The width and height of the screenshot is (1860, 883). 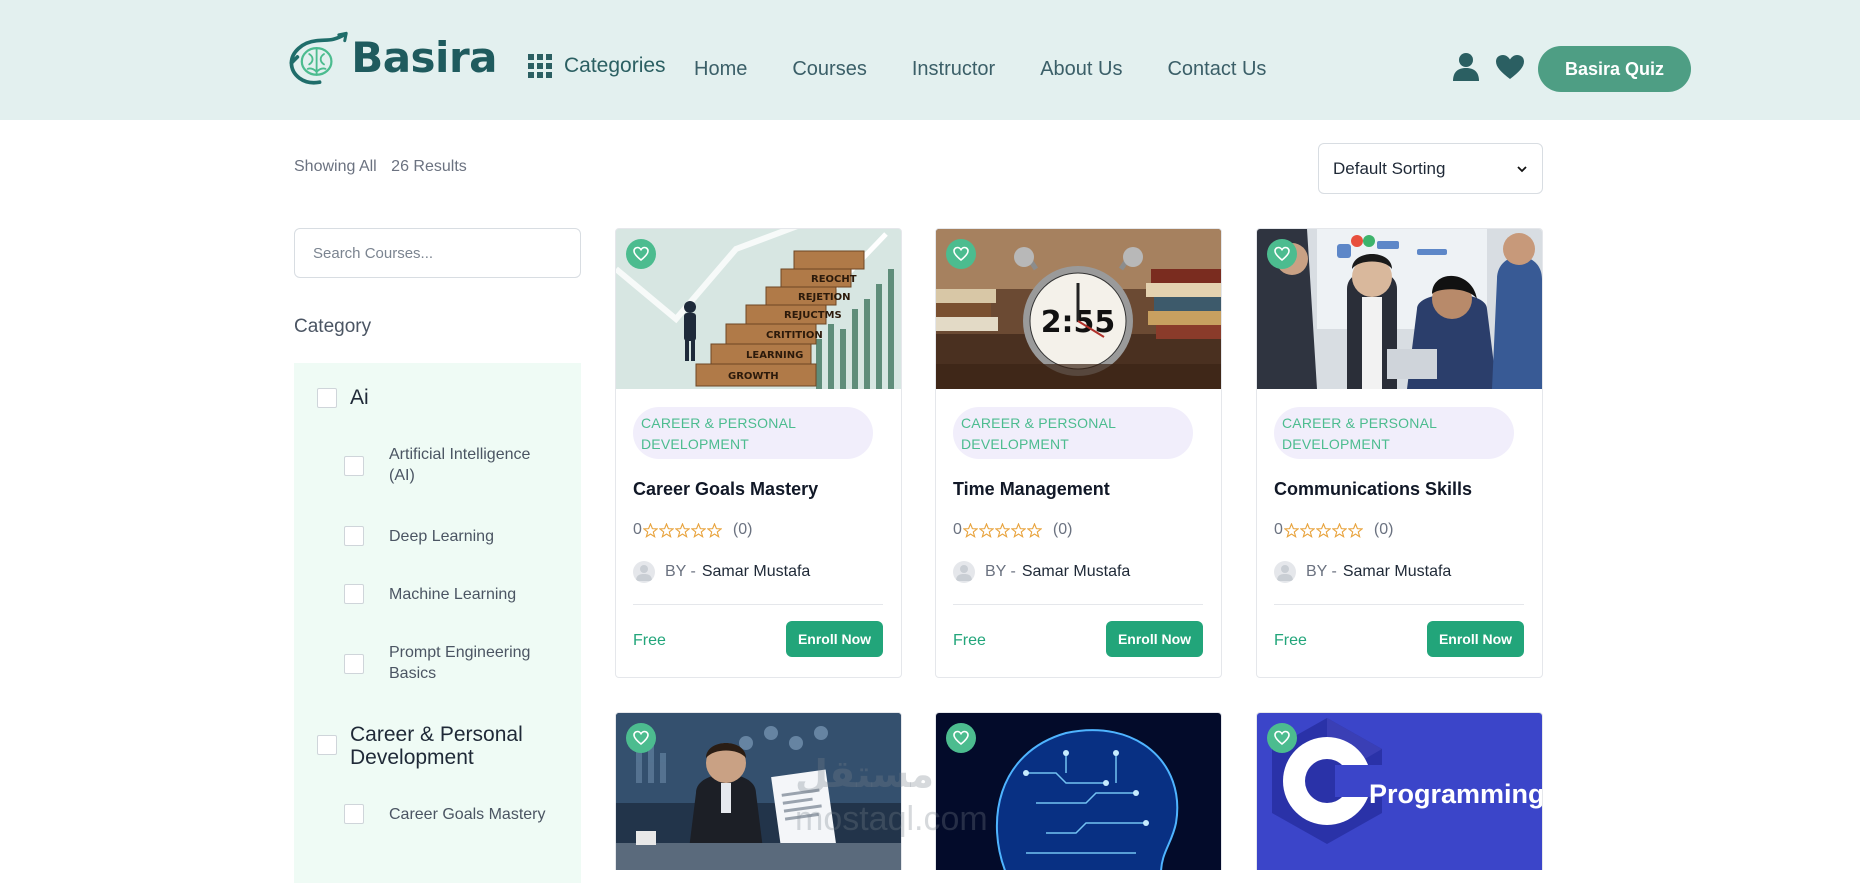 What do you see at coordinates (327, 398) in the screenshot?
I see `checkbox-ai` at bounding box center [327, 398].